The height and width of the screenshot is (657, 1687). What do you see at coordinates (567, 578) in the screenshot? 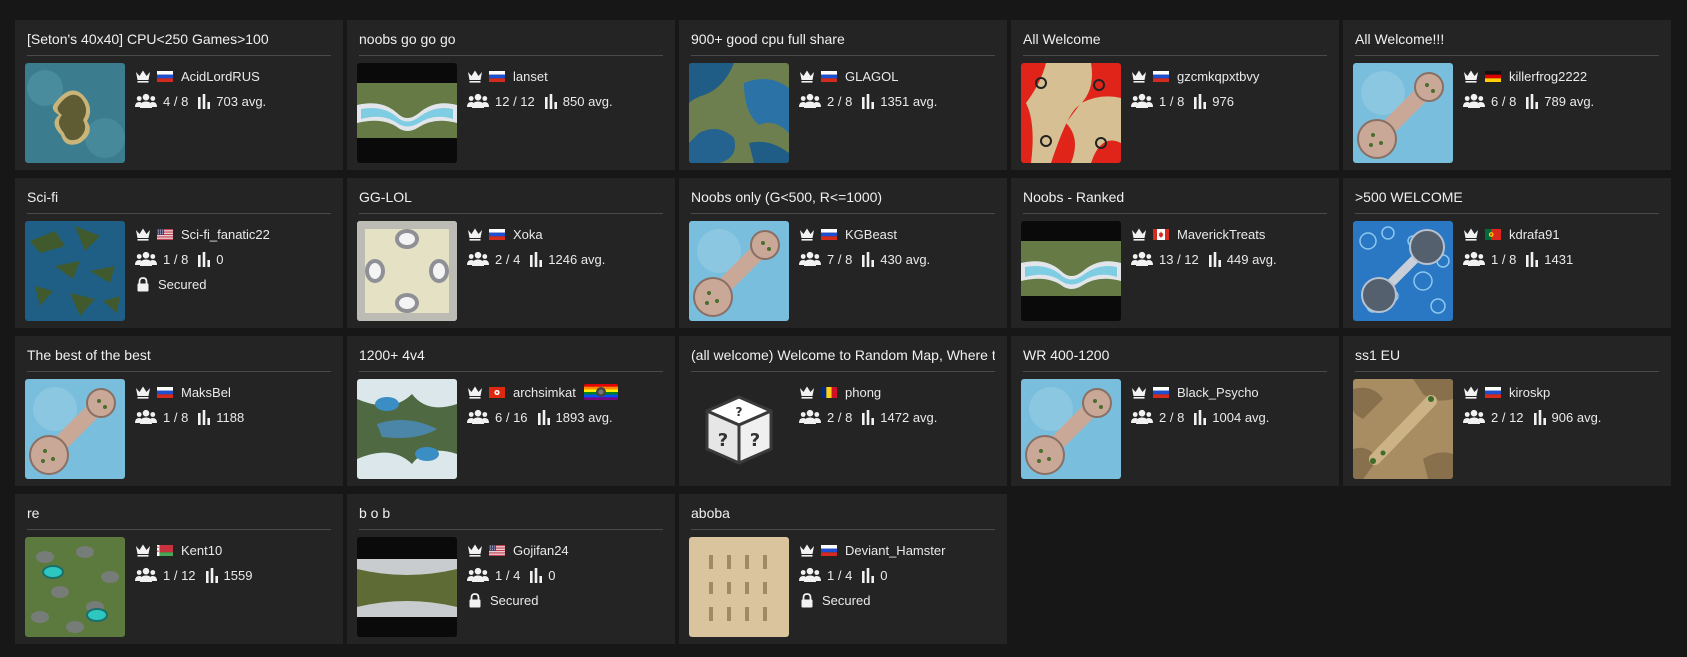
I see `lobby-info: Gojifan24 1 / 4 0 Secured` at bounding box center [567, 578].